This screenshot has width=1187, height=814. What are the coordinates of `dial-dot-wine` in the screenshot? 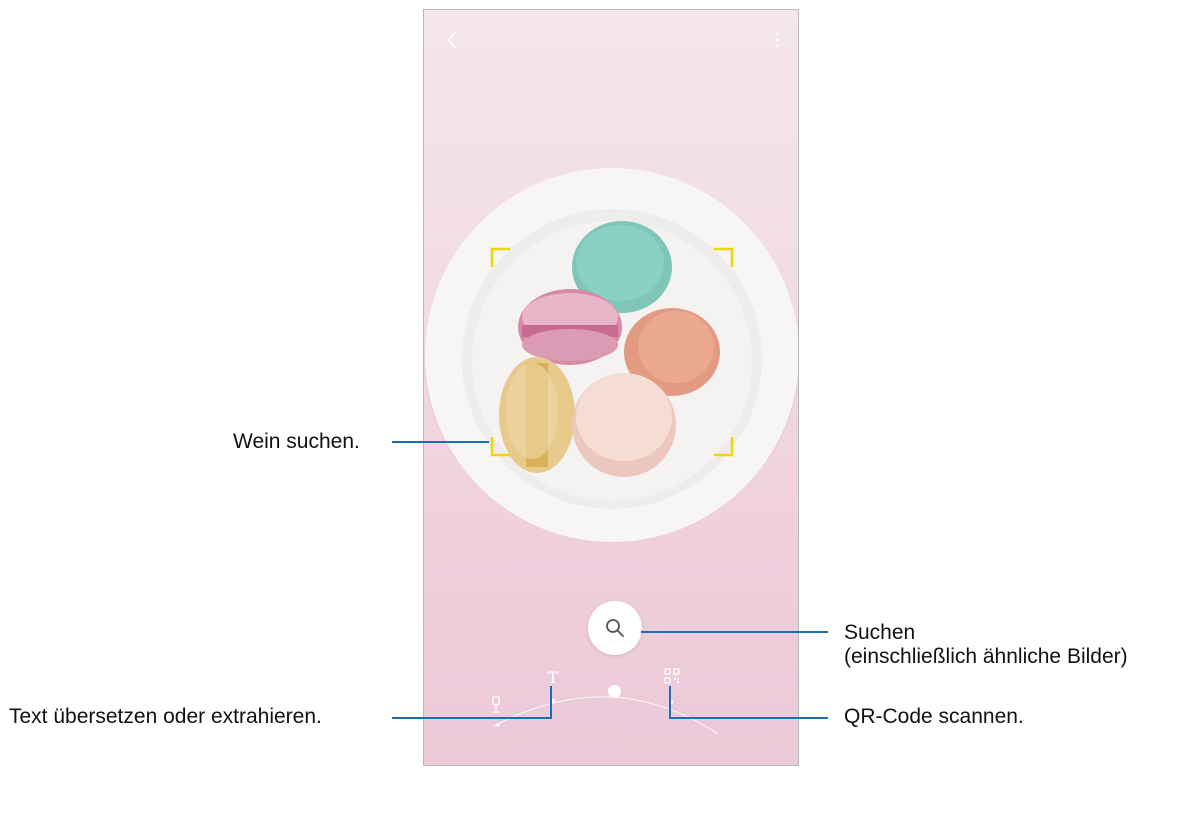 It's located at (498, 725).